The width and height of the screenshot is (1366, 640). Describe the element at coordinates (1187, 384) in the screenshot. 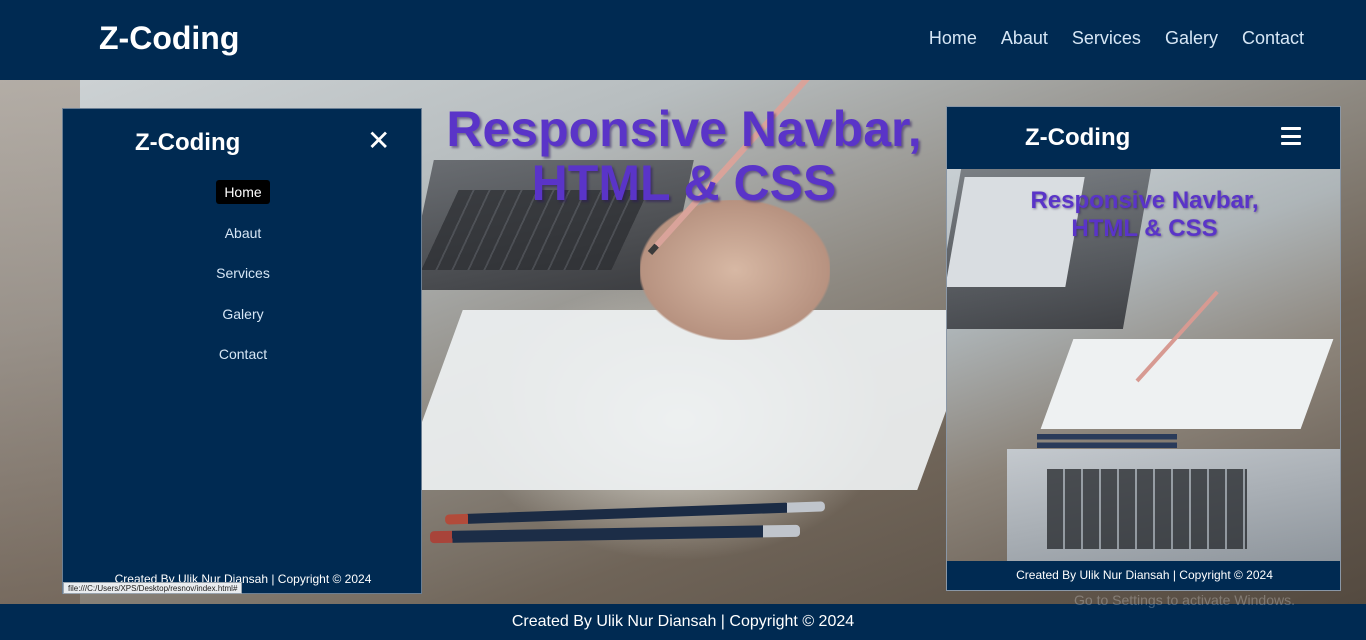

I see `paper-image` at that location.